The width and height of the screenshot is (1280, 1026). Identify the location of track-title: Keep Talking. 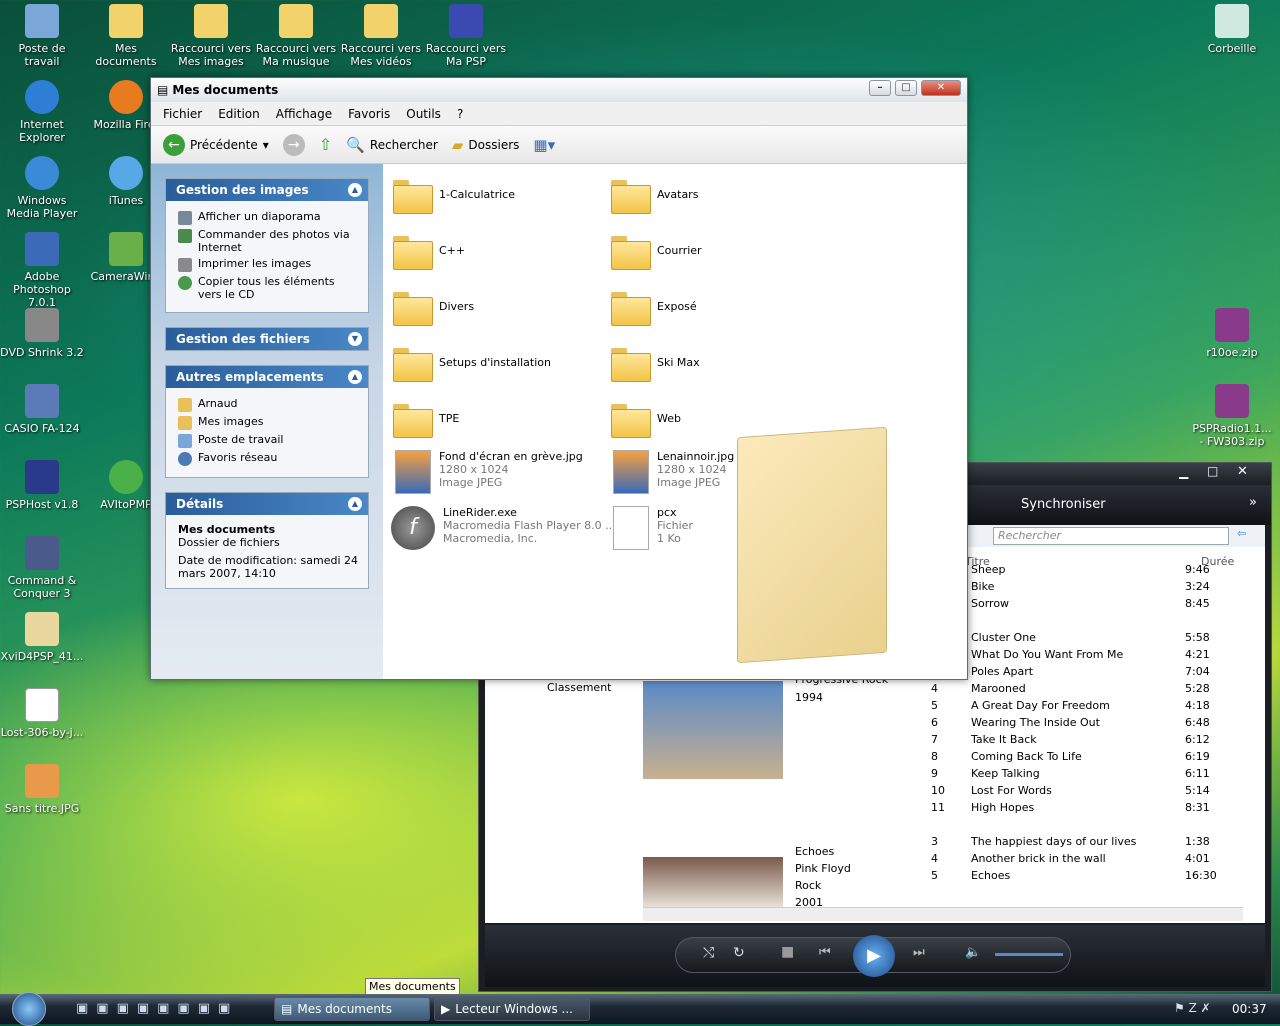
(1005, 773).